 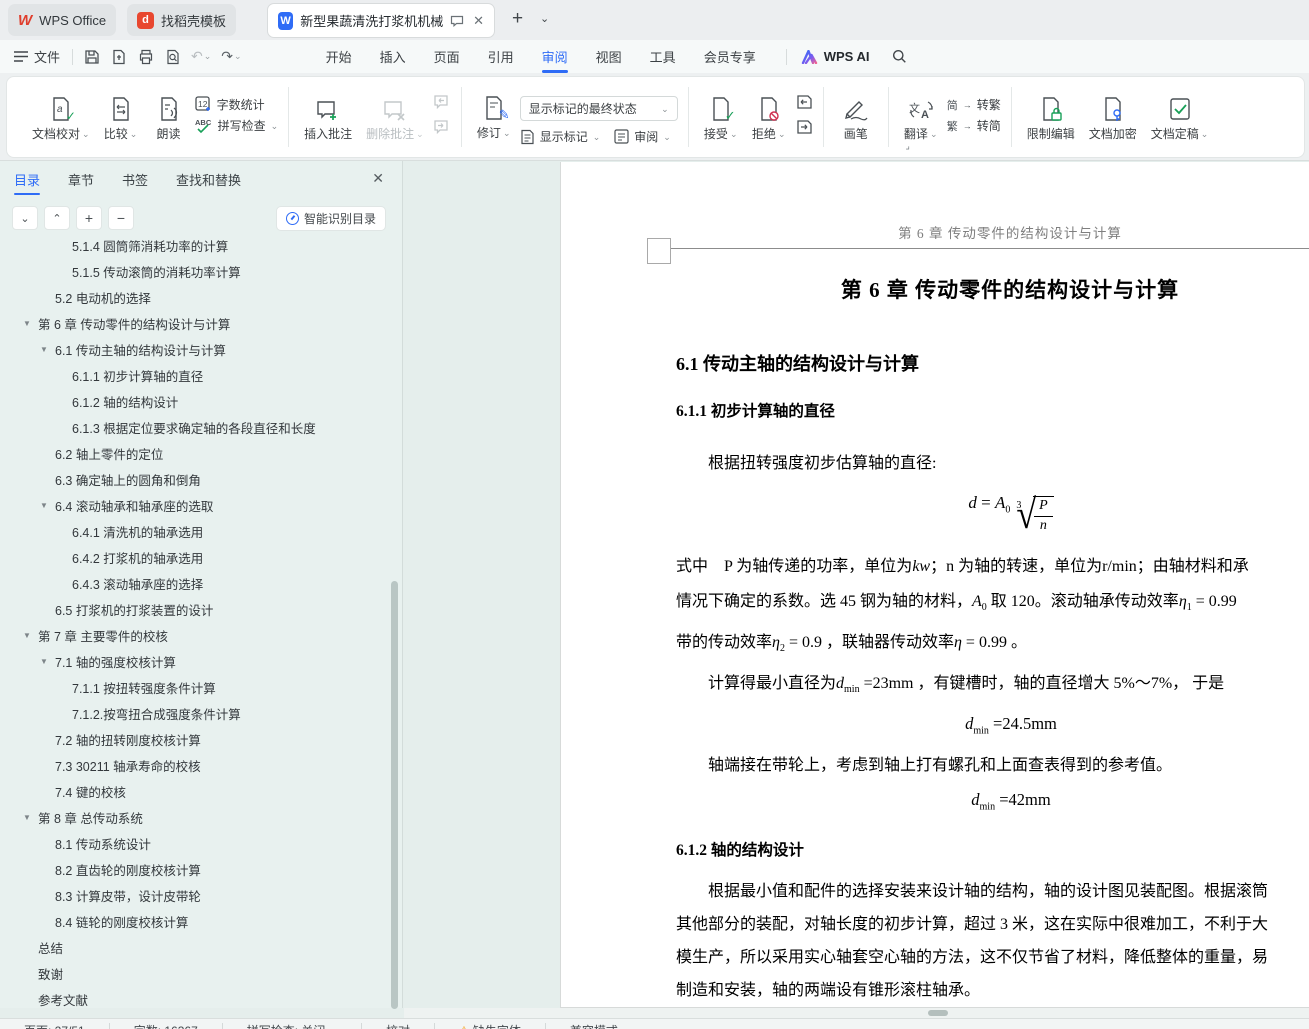 What do you see at coordinates (478, 21) in the screenshot?
I see `tab-close-icon: ✕` at bounding box center [478, 21].